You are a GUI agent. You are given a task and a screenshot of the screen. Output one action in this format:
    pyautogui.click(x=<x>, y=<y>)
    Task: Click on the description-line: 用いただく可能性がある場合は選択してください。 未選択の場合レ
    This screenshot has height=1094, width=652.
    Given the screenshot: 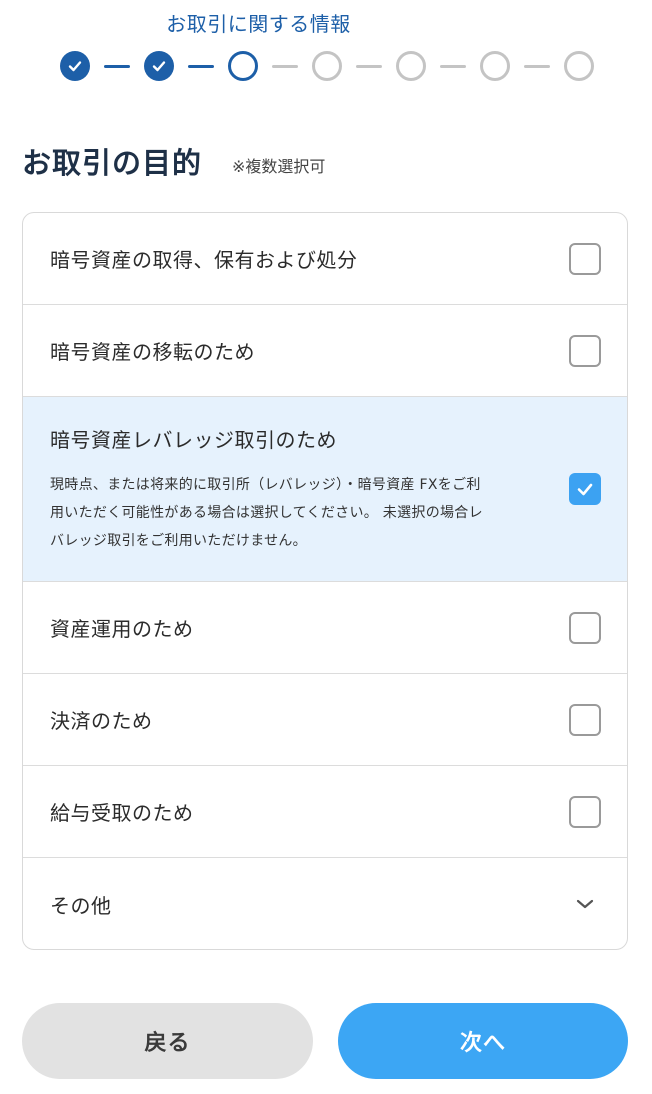 What is the action you would take?
    pyautogui.click(x=266, y=512)
    